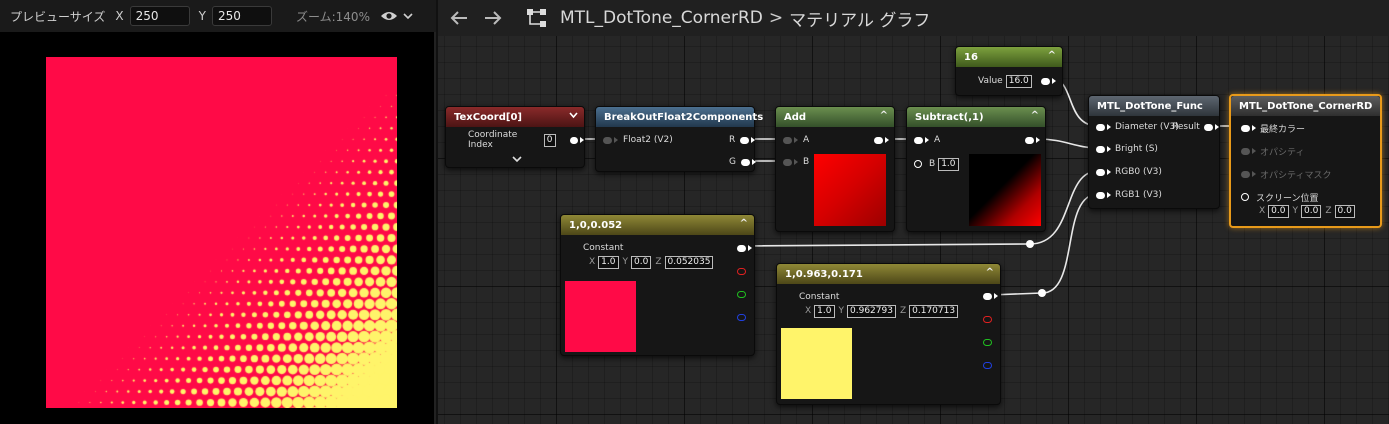 The height and width of the screenshot is (424, 1389). Describe the element at coordinates (745, 162) in the screenshot. I see `breakout-g-pin` at that location.